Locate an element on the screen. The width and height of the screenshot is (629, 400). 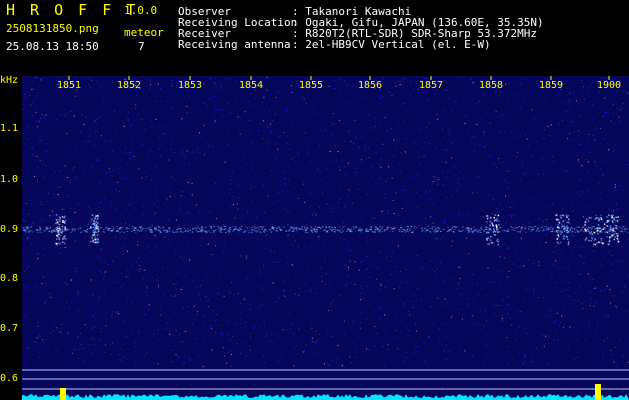
antenna-value: : 2el-HB9CV Vertical (el. E-W) is located at coordinates (391, 44).